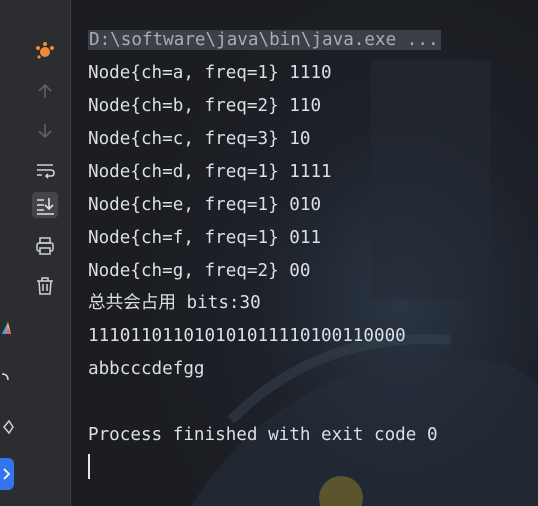  Describe the element at coordinates (205, 106) in the screenshot. I see `console-line: Node{ch=b, freq=2} 110` at that location.